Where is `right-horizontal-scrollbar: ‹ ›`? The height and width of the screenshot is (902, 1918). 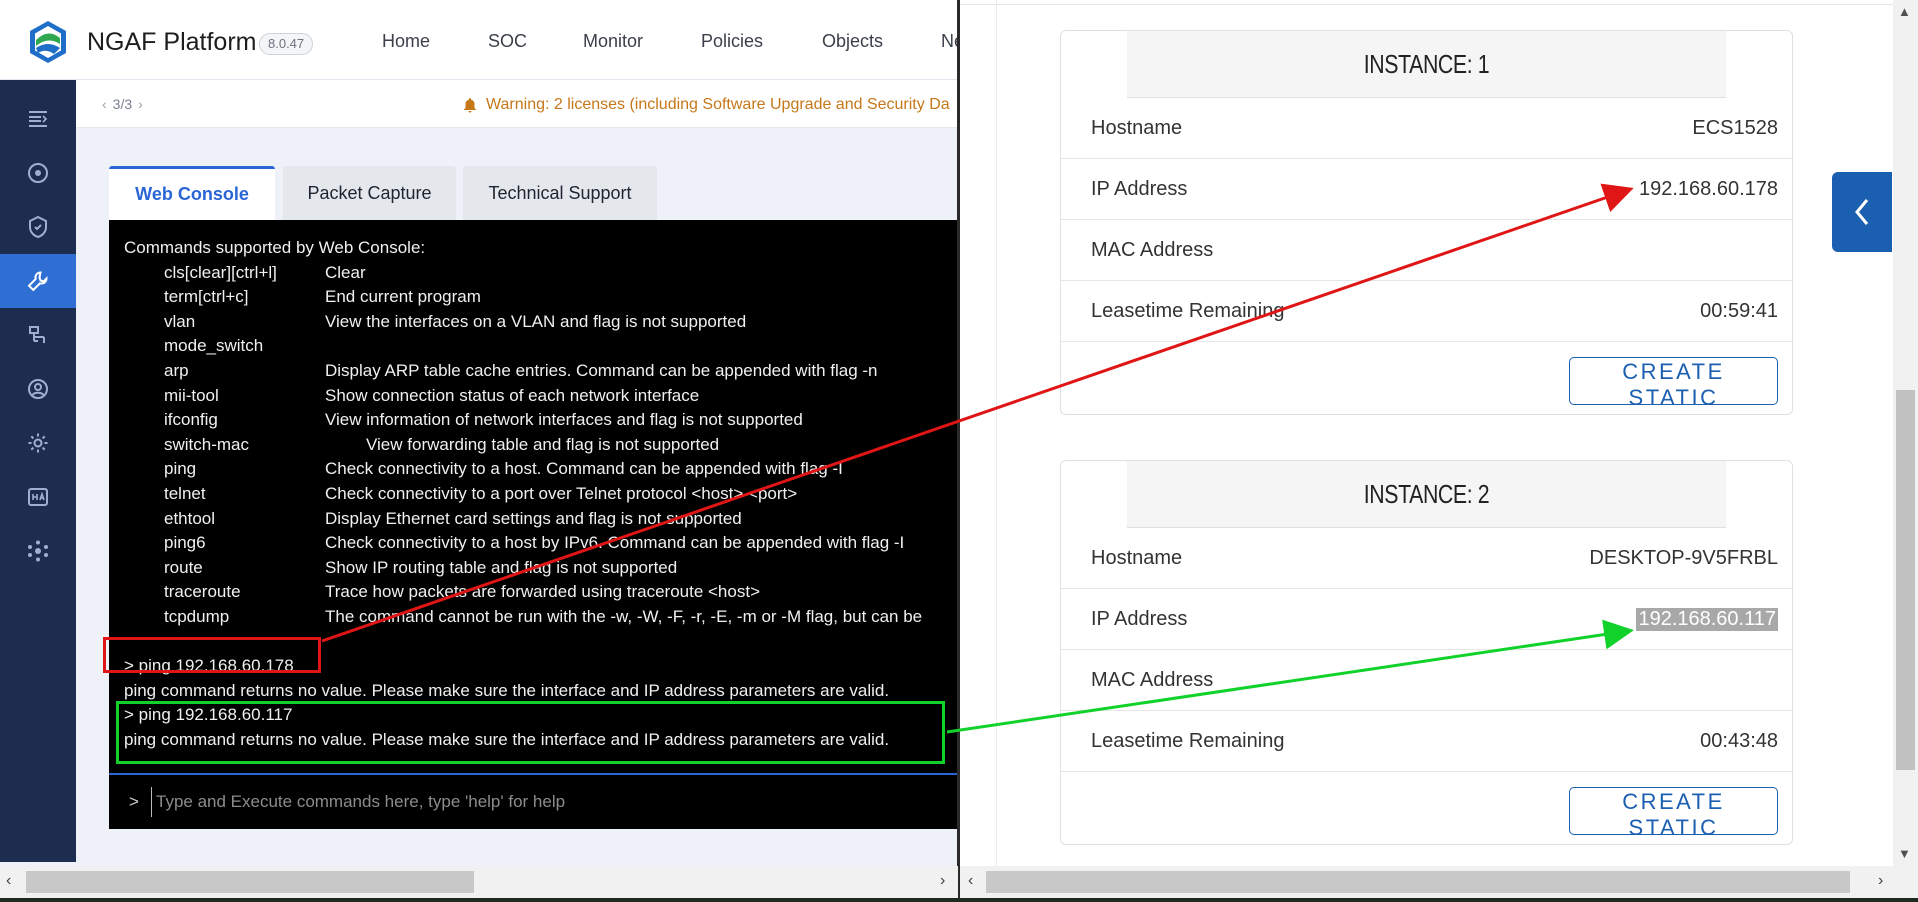
right-horizontal-scrollbar: ‹ › is located at coordinates (1439, 882).